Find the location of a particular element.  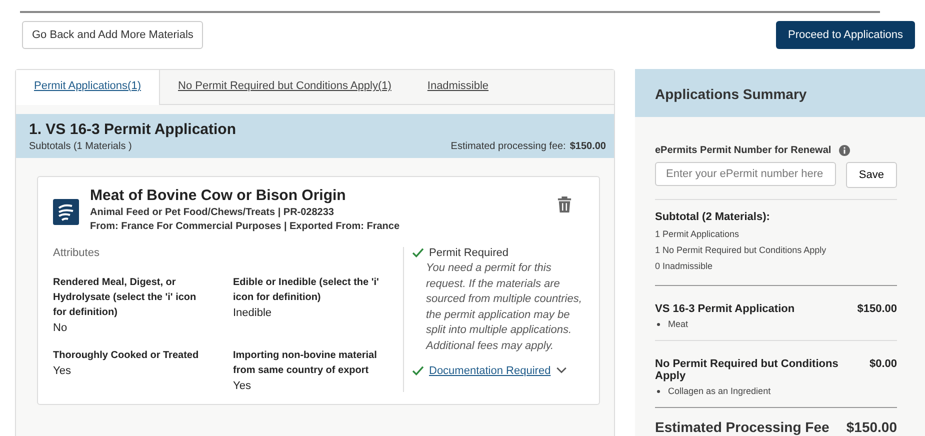

fee-label: Estimated processing fee: is located at coordinates (508, 146).